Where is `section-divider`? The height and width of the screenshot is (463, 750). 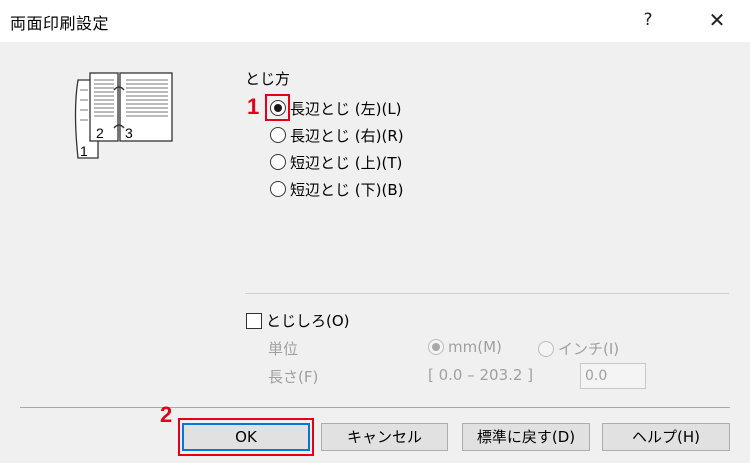
section-divider is located at coordinates (487, 293).